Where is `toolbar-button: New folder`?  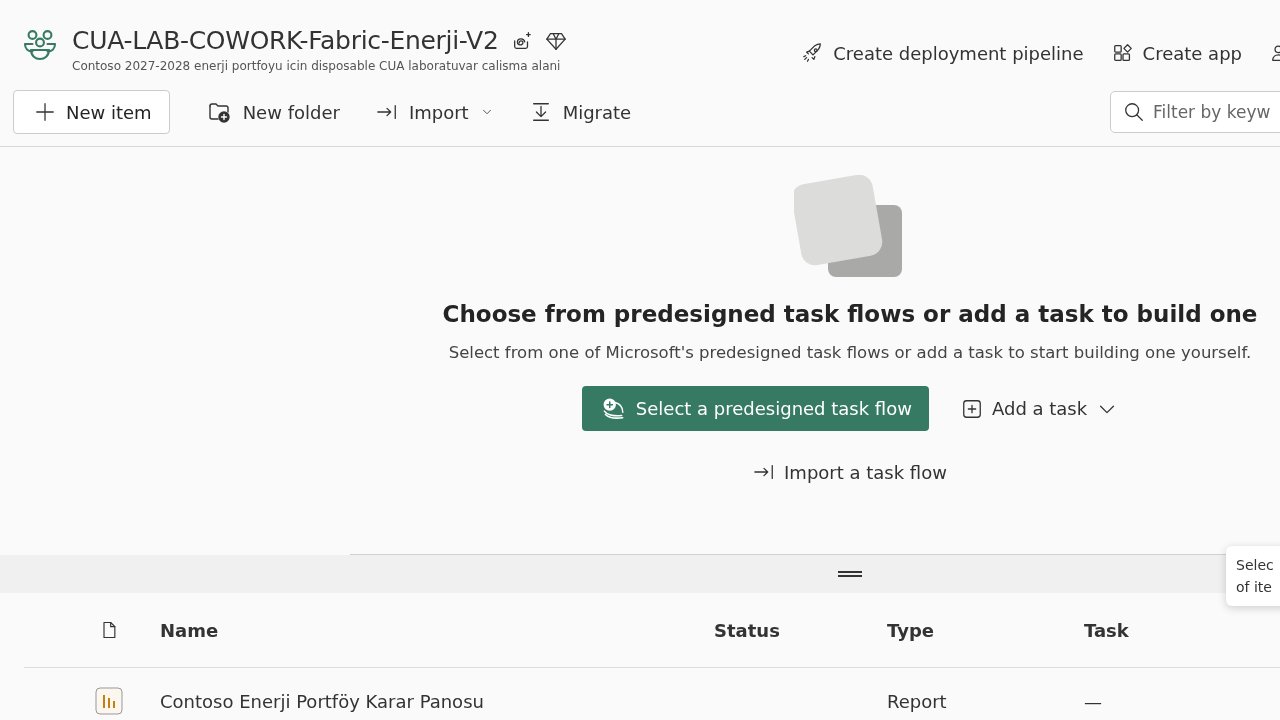 toolbar-button: New folder is located at coordinates (272, 112).